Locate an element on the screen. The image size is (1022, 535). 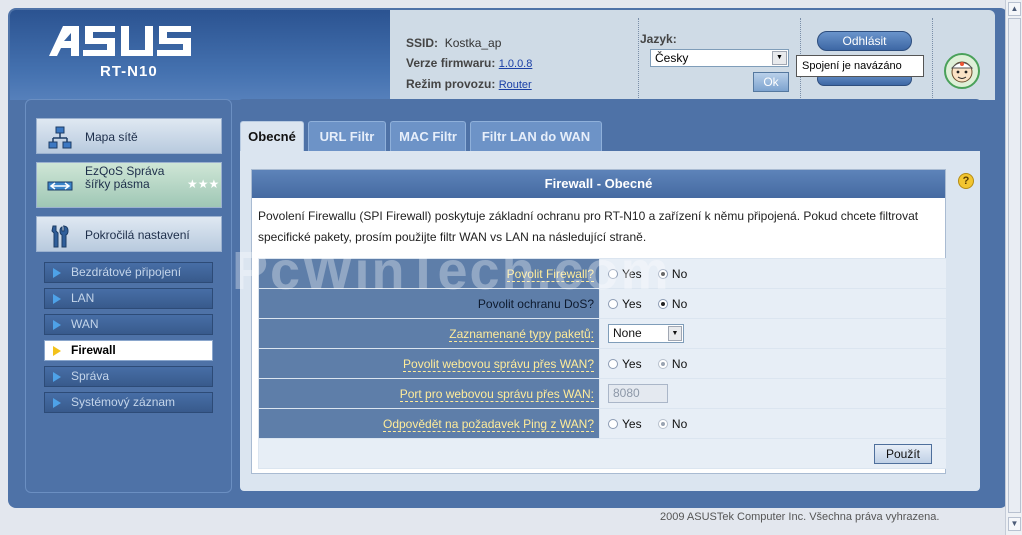
ping-no-radio is located at coordinates (662, 424).